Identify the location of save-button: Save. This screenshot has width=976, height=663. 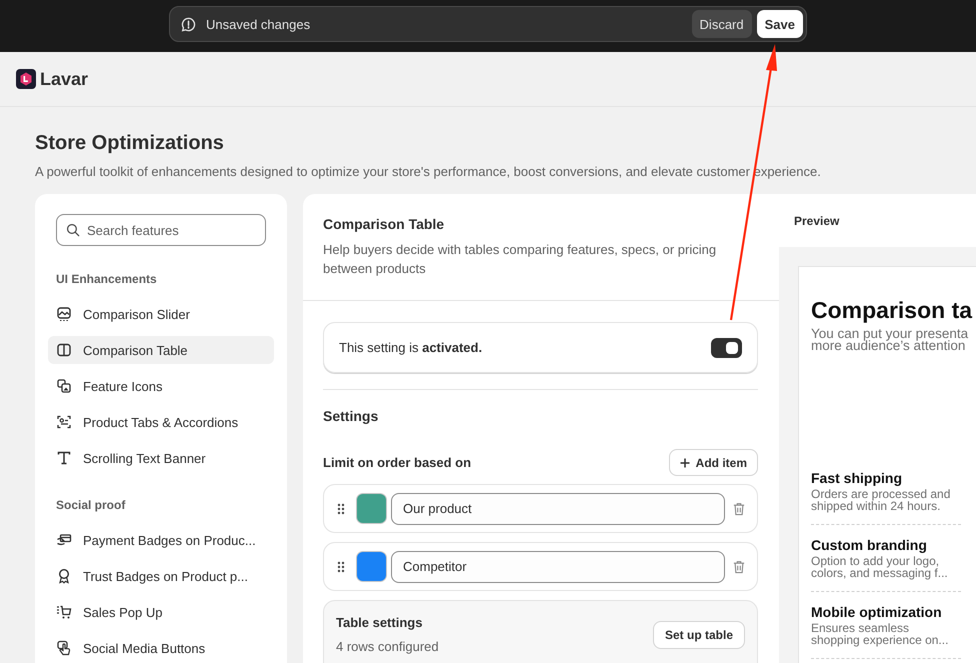
(779, 24).